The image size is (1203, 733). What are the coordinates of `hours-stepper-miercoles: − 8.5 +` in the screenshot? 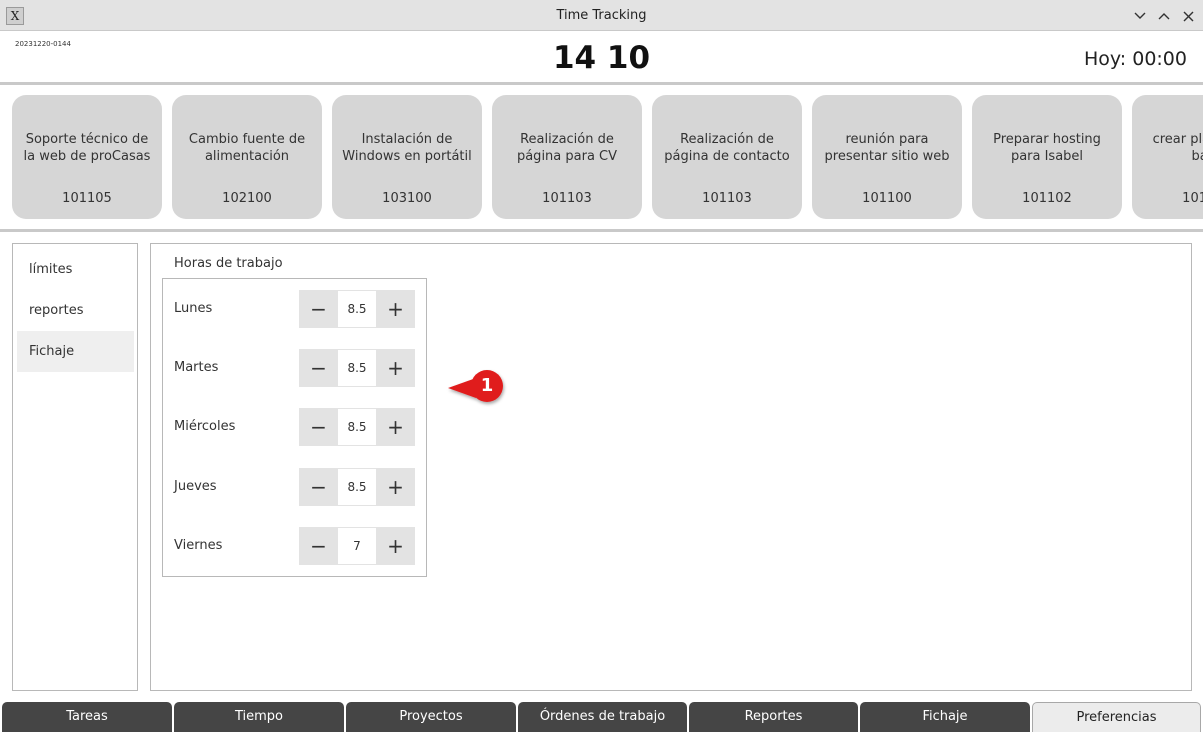 It's located at (357, 427).